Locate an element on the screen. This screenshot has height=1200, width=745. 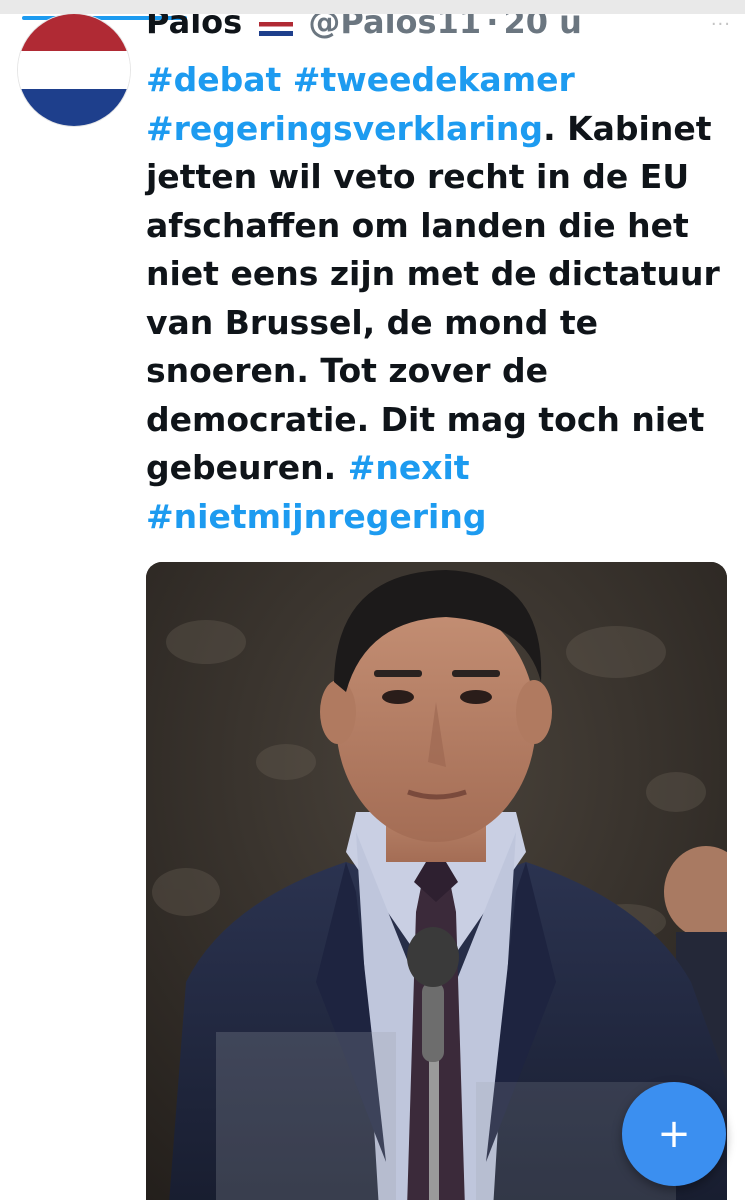
tweet-text-segment: gebeuren. is located at coordinates (247, 467).